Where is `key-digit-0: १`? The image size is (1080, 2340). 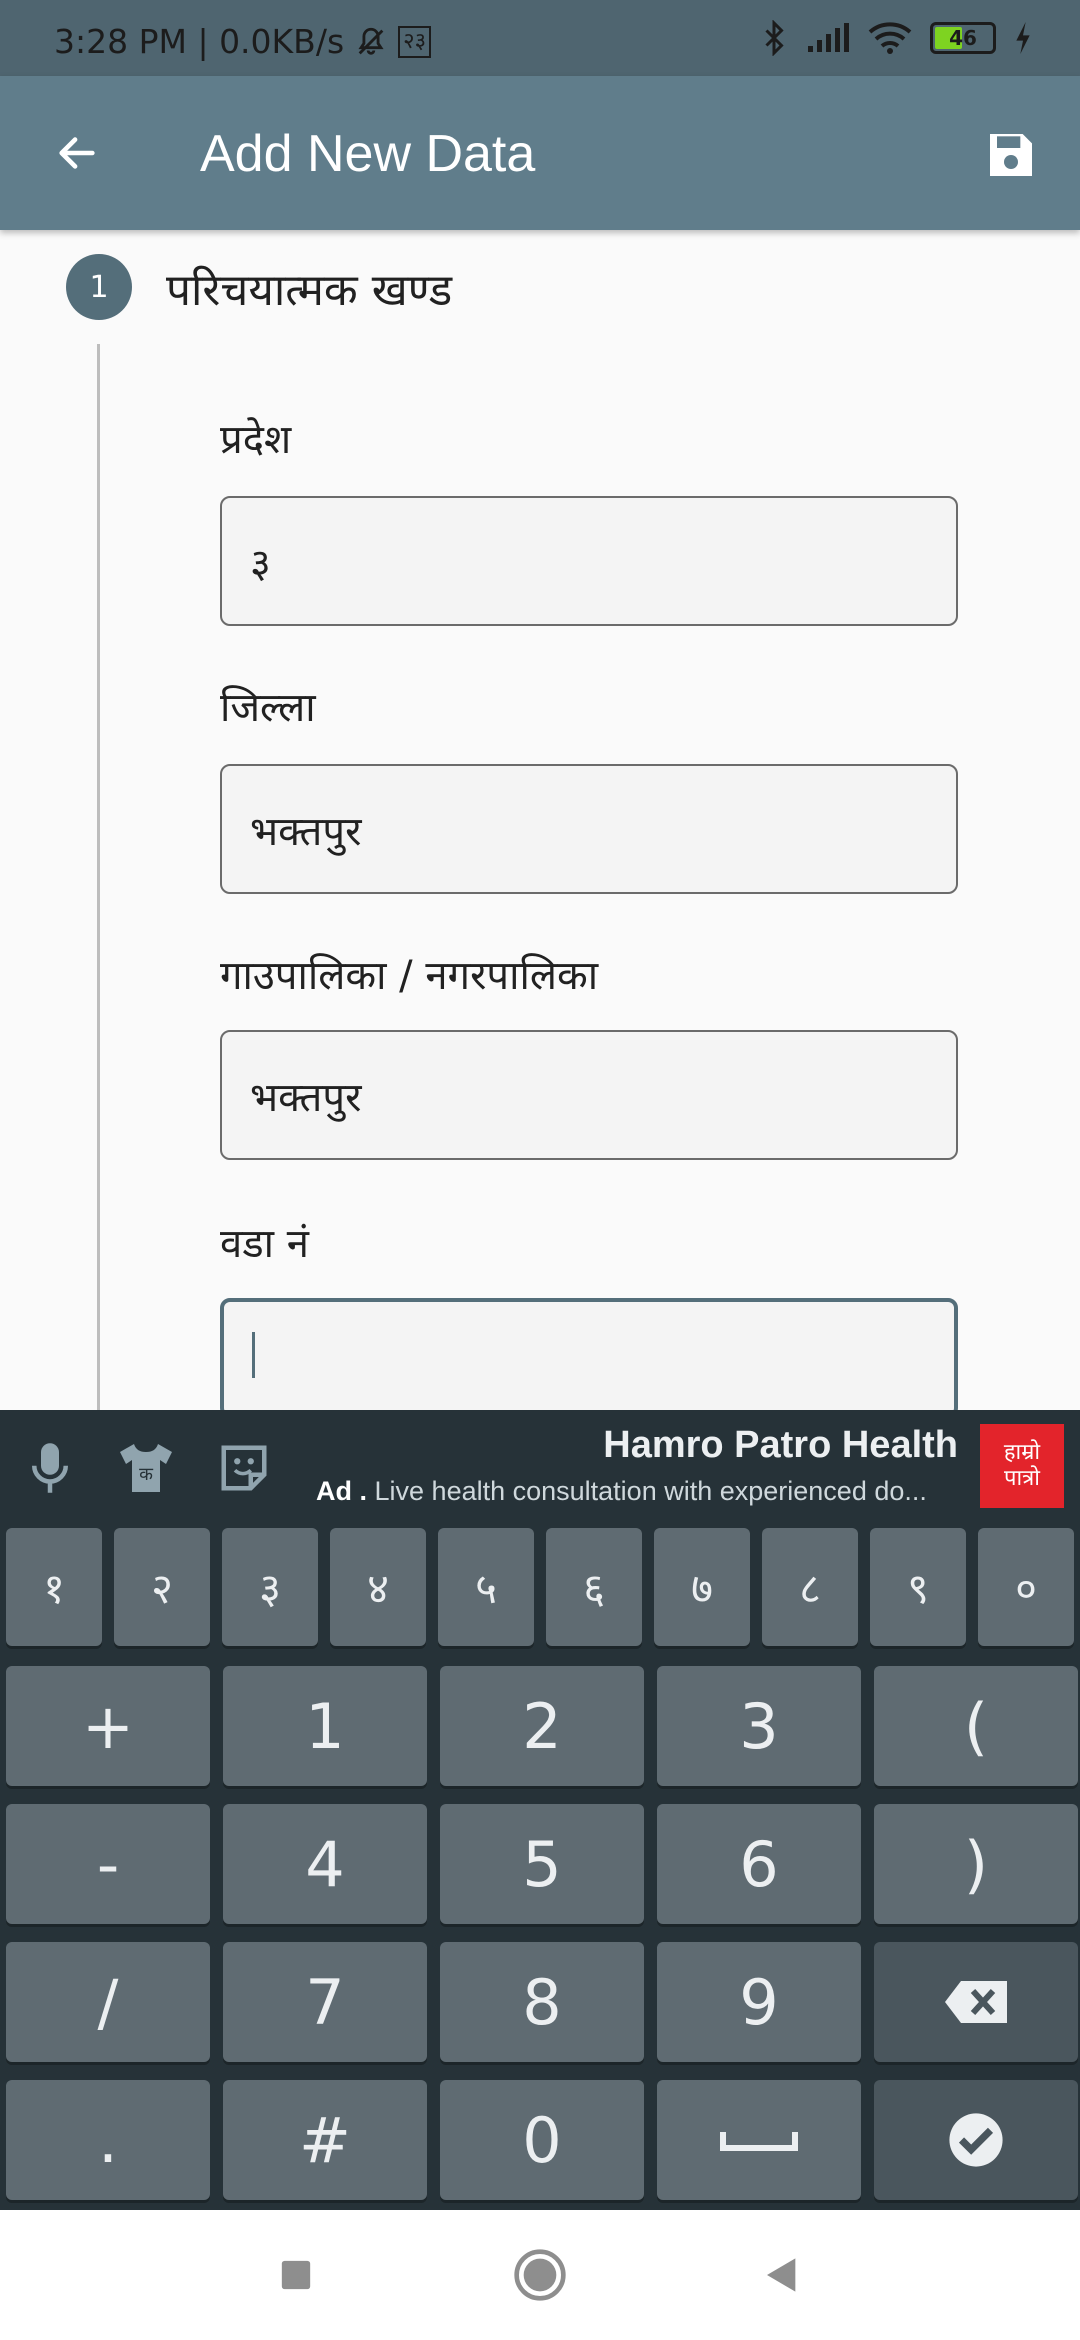
key-digit-0: १ is located at coordinates (54, 1587).